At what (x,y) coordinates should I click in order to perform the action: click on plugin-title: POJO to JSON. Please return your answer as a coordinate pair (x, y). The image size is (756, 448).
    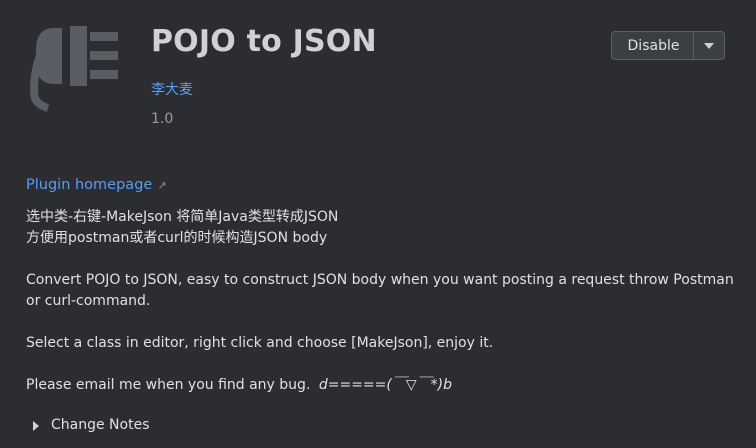
    Looking at the image, I should click on (264, 41).